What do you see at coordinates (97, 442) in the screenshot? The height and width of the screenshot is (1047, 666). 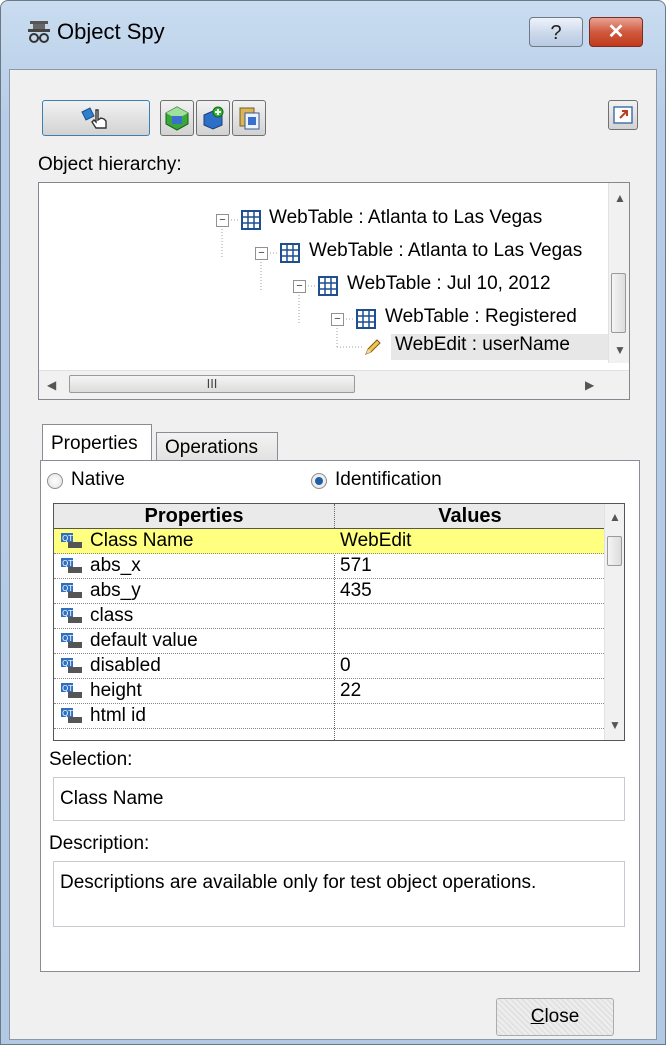 I see `tab-properties: Properties` at bounding box center [97, 442].